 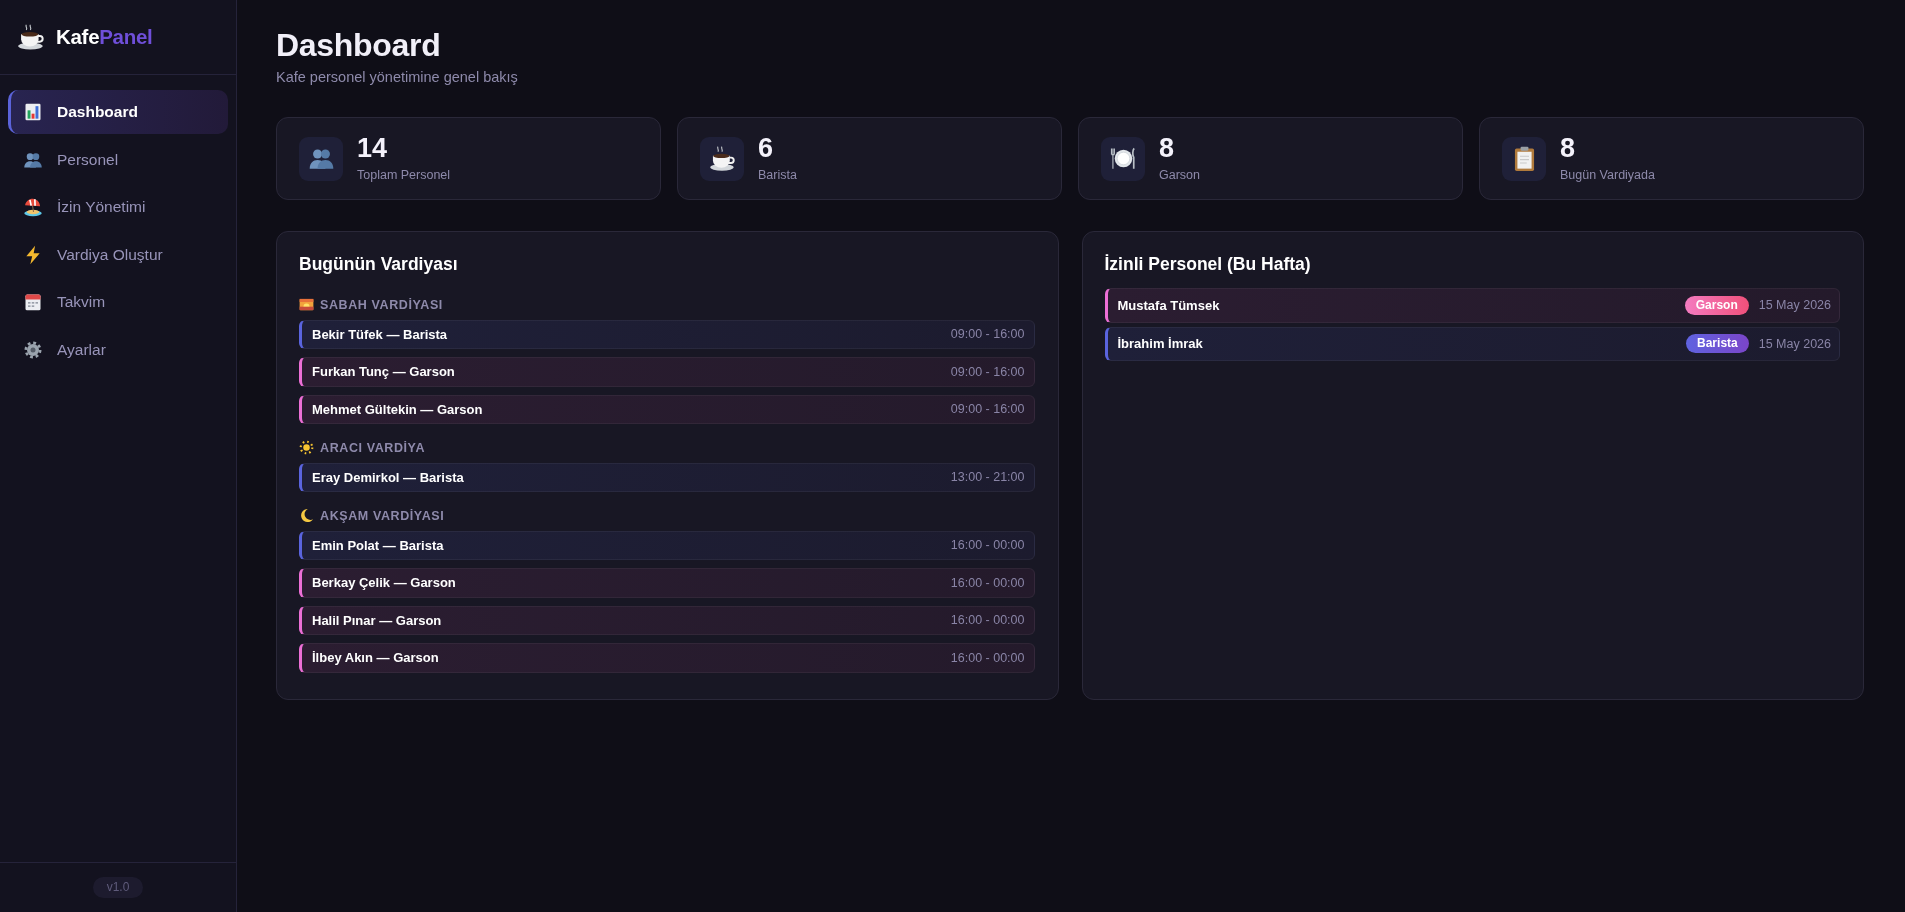 What do you see at coordinates (306, 516) in the screenshot?
I see `moon-icon` at bounding box center [306, 516].